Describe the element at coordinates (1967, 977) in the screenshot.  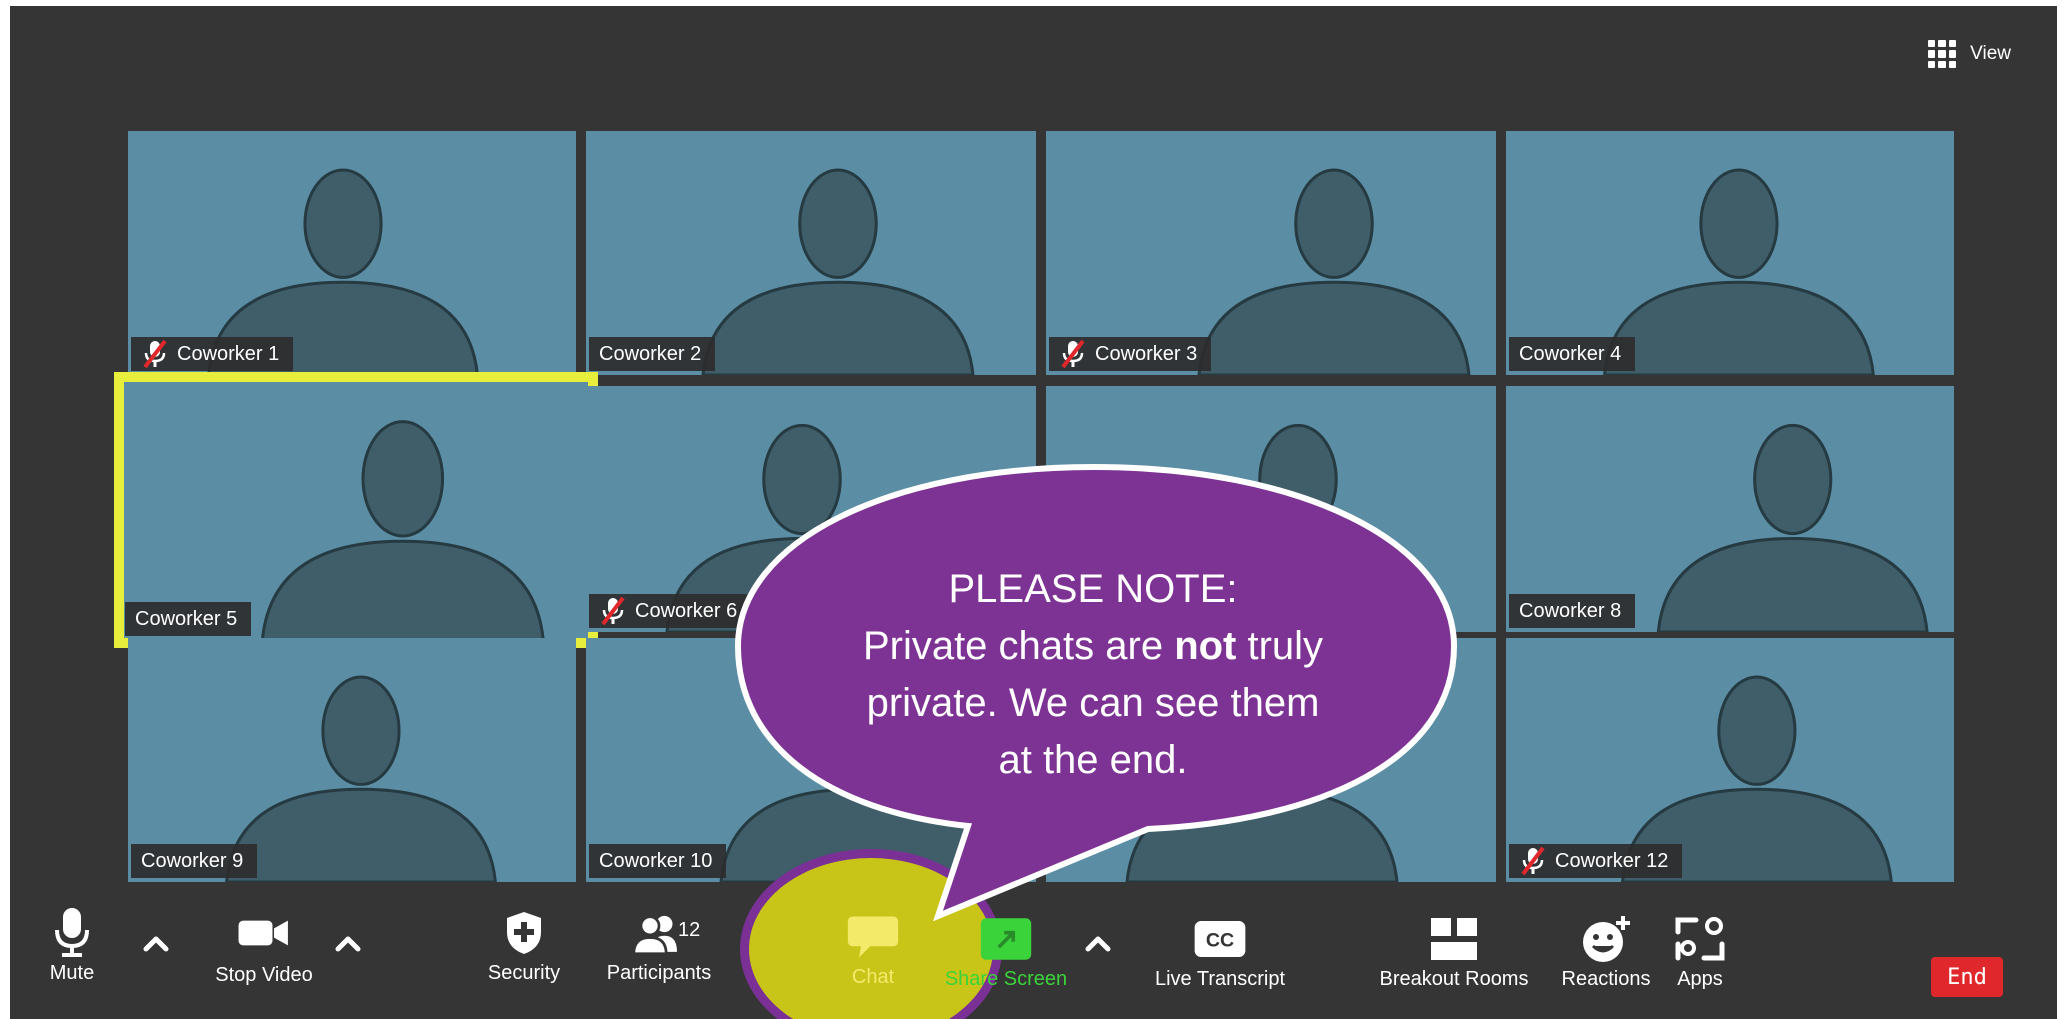
I see `end-meeting-button: End` at that location.